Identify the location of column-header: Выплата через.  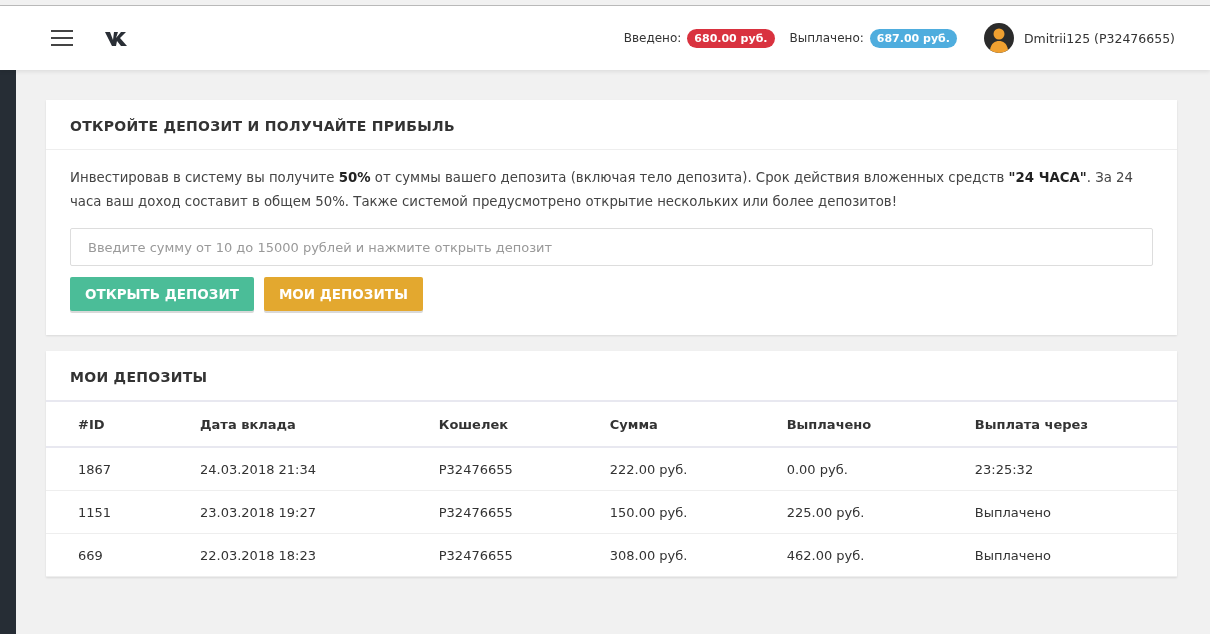
(1059, 424).